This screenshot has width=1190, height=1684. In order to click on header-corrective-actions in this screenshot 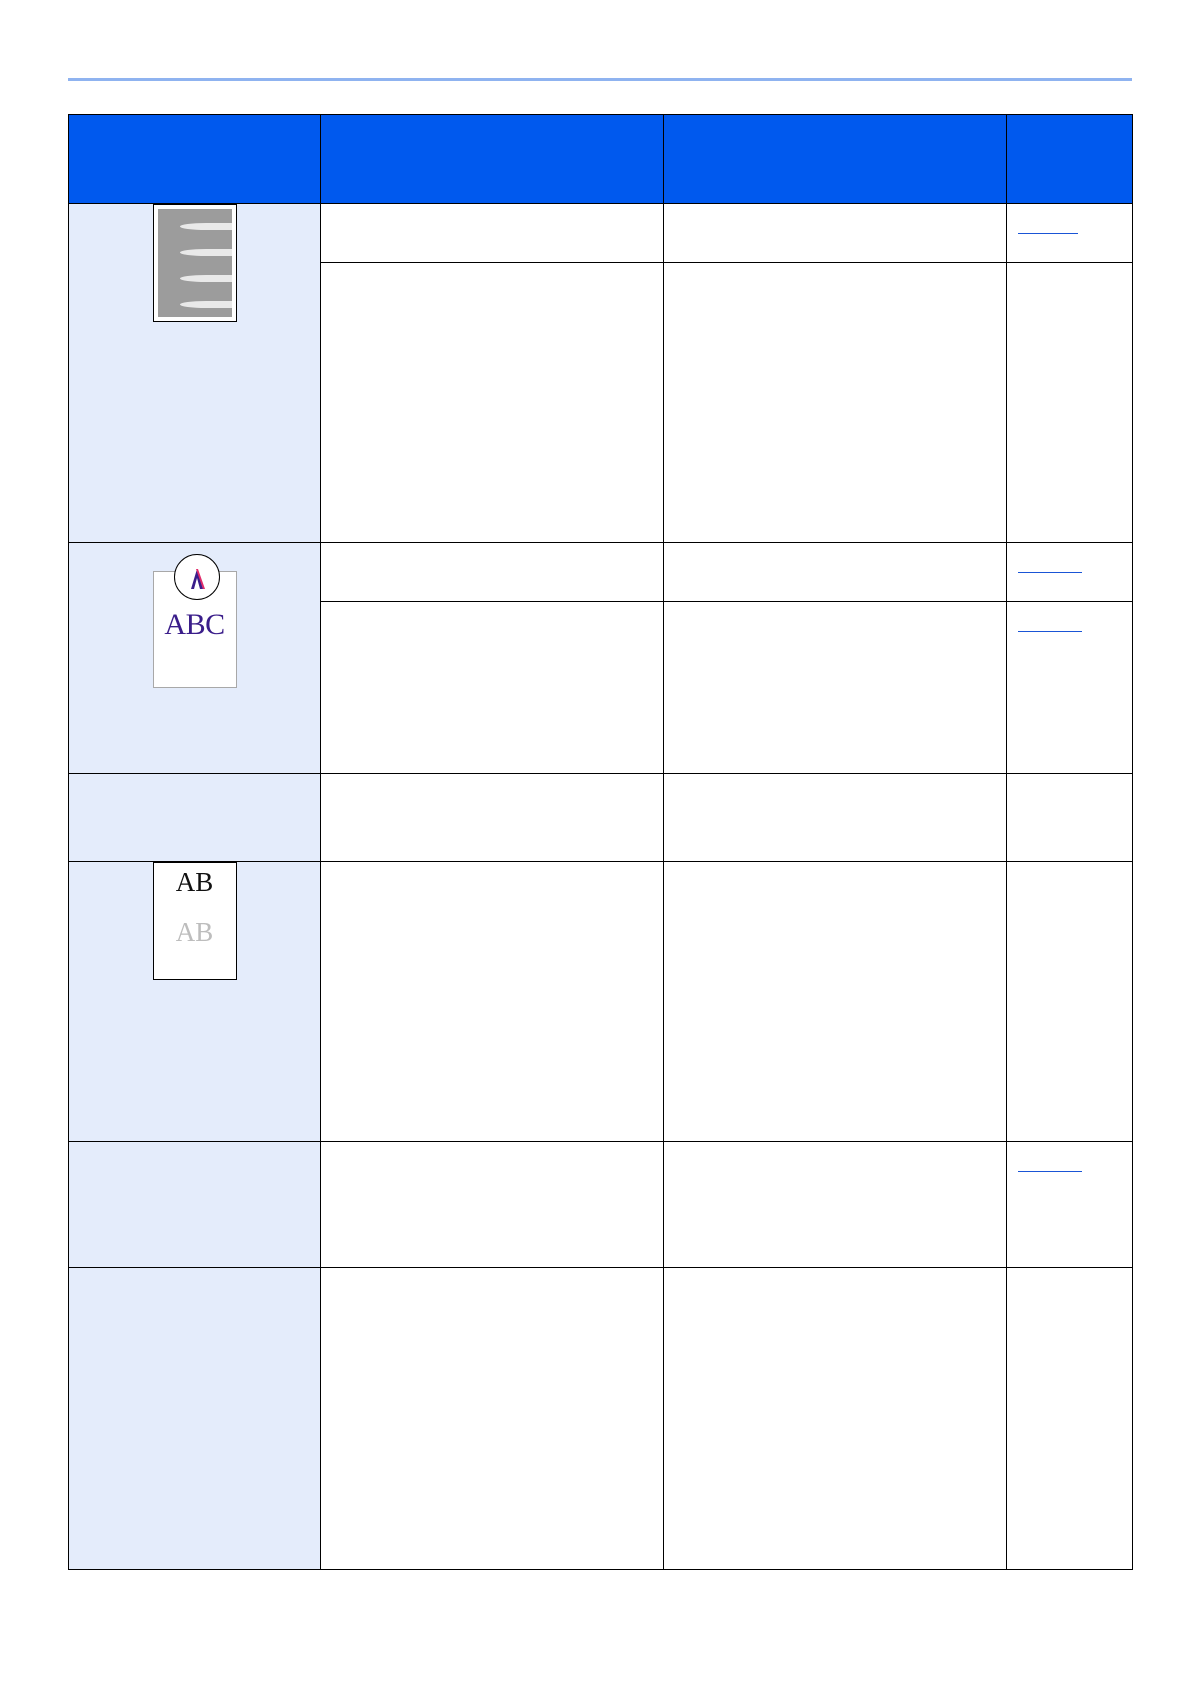, I will do `click(835, 159)`.